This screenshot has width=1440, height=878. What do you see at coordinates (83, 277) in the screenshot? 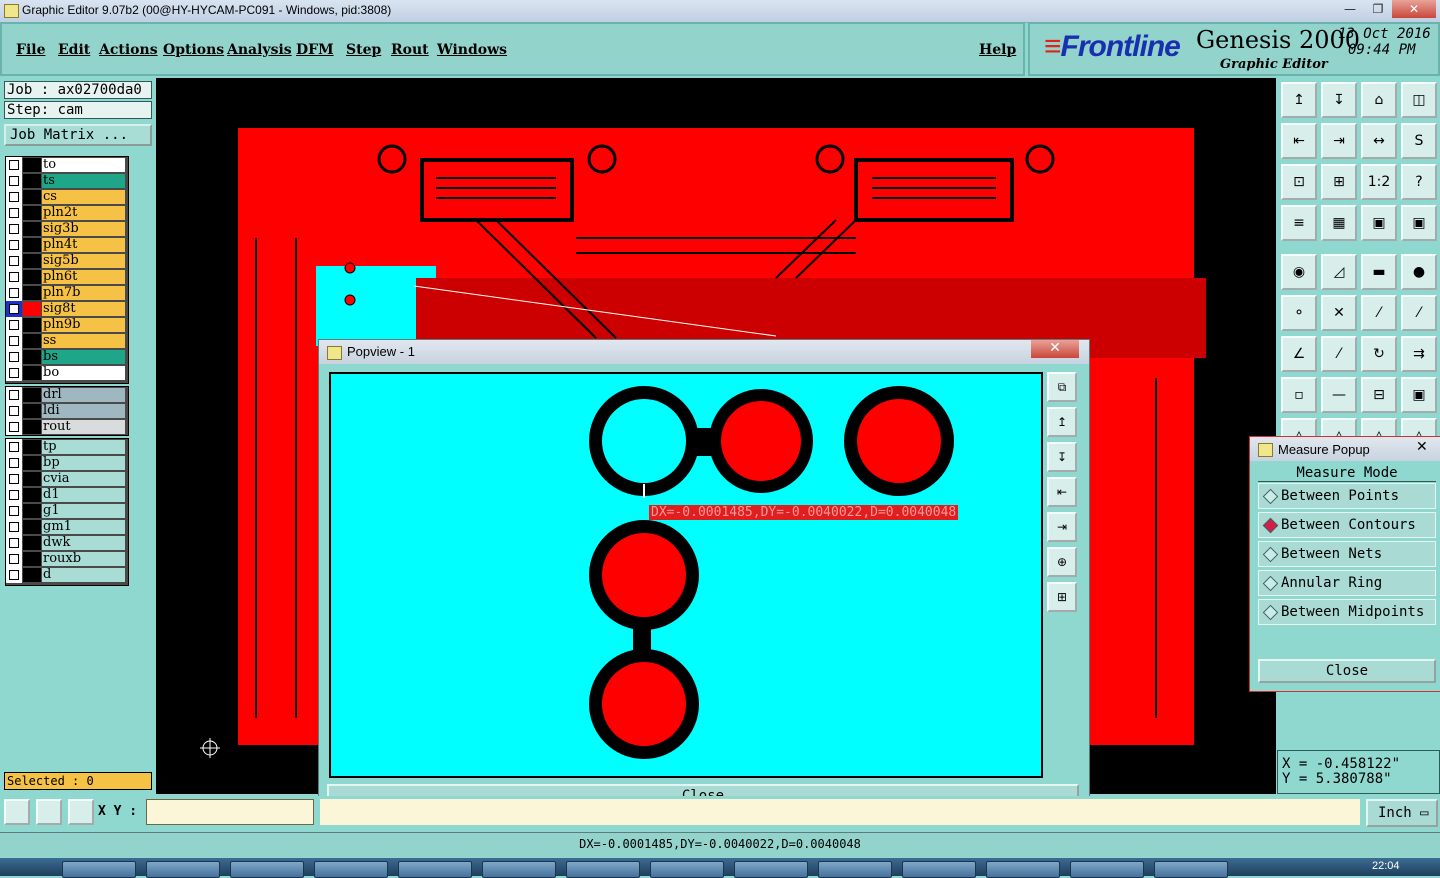
I see `layer-name: pln6t` at bounding box center [83, 277].